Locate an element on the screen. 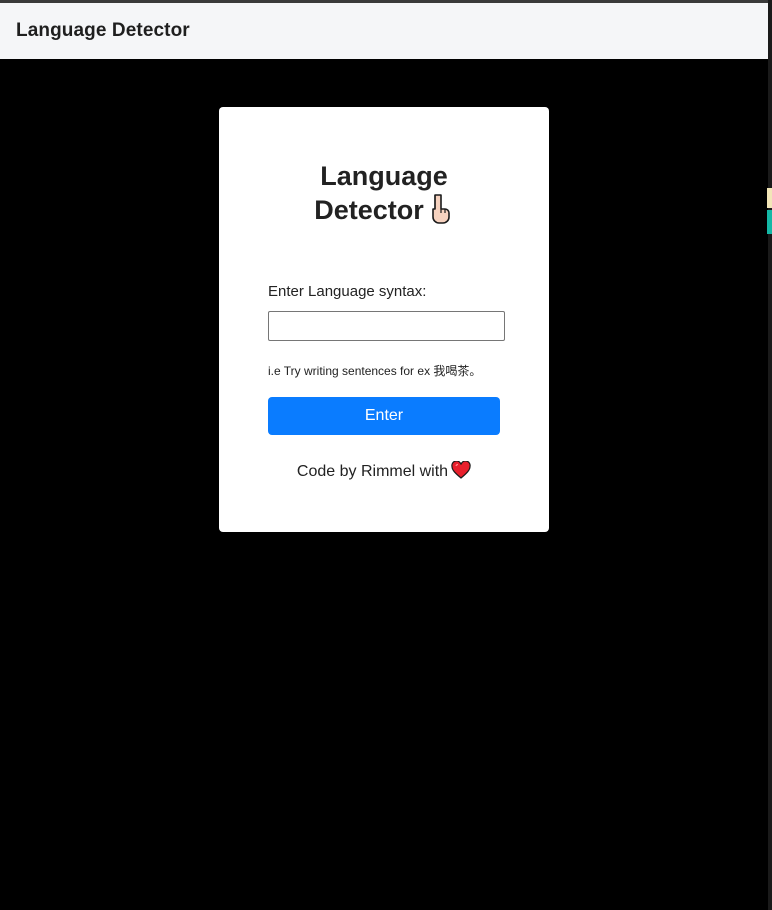 Image resolution: width=772 pixels, height=910 pixels. syntax-input is located at coordinates (386, 326).